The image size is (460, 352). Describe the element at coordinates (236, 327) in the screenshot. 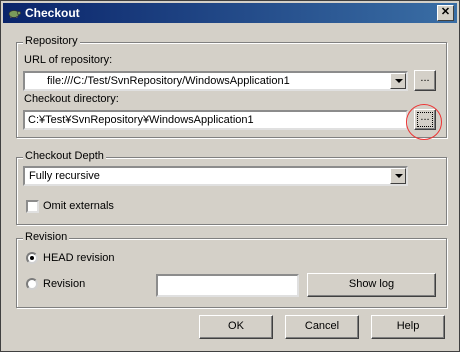

I see `ok-button: OK` at that location.